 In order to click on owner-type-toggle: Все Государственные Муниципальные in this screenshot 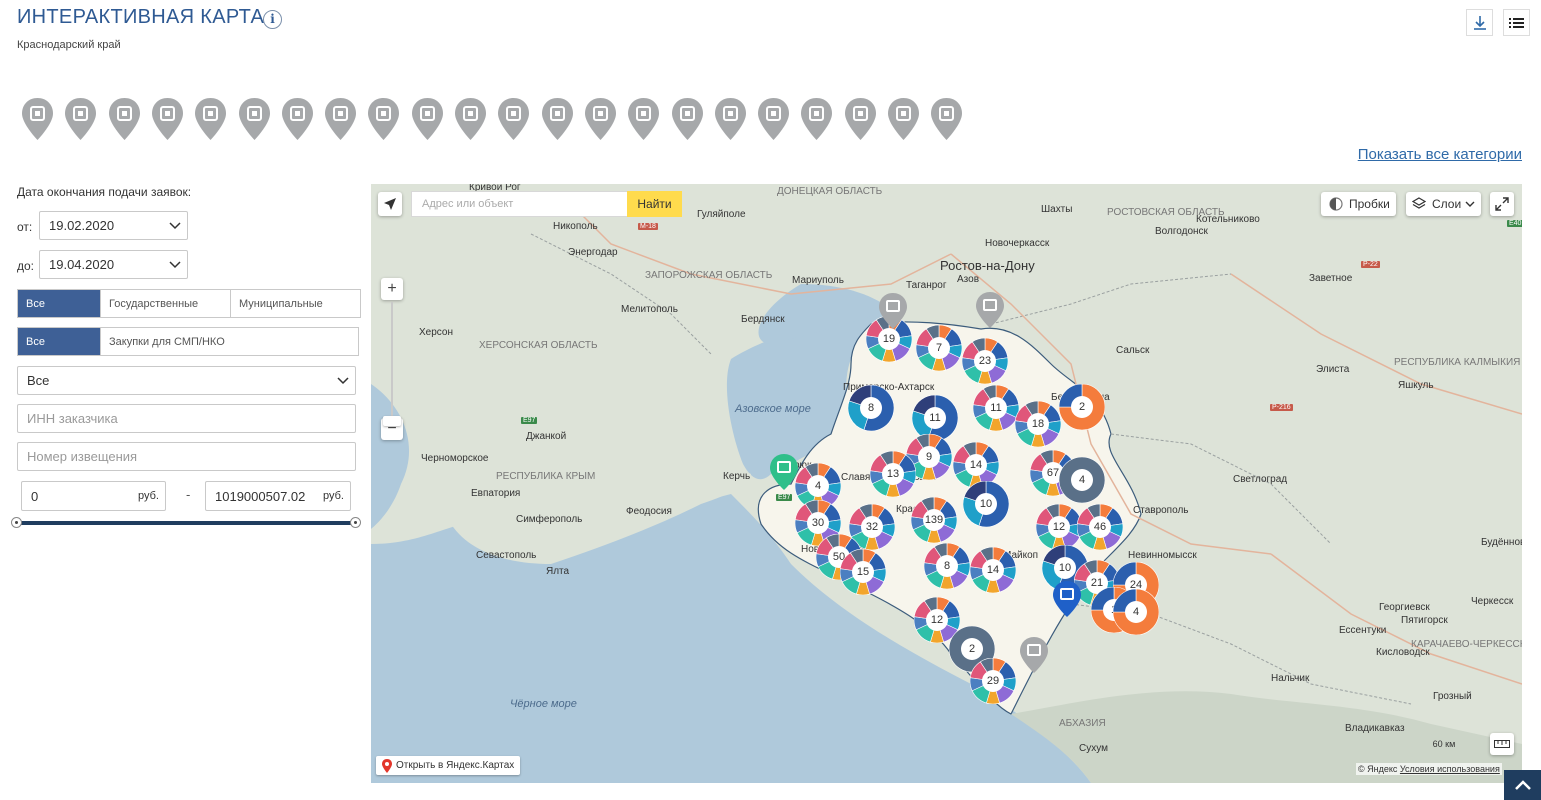, I will do `click(189, 303)`.